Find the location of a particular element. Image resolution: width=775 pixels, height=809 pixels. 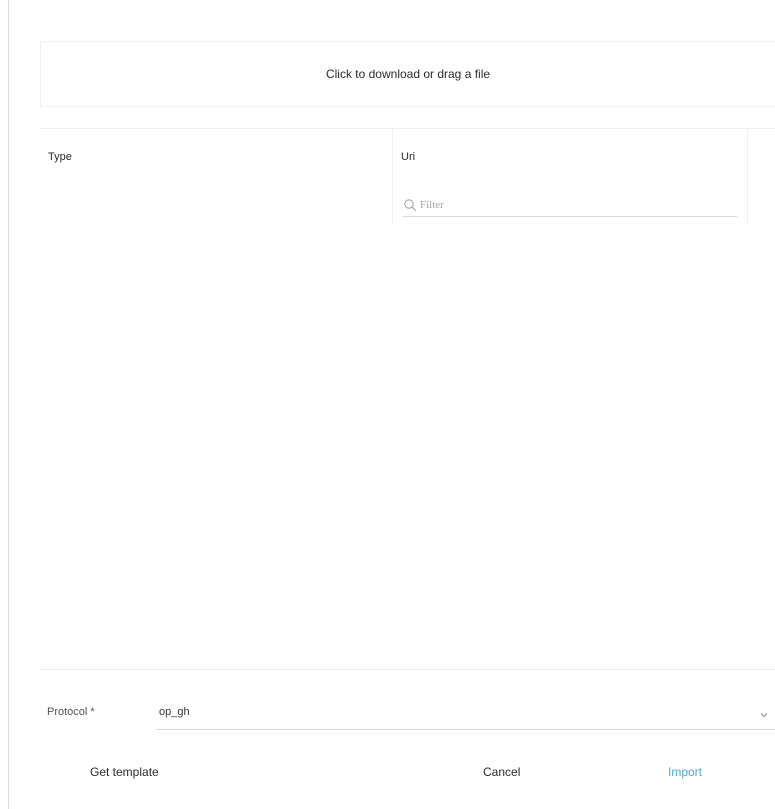

chevron-down-icon is located at coordinates (764, 712).